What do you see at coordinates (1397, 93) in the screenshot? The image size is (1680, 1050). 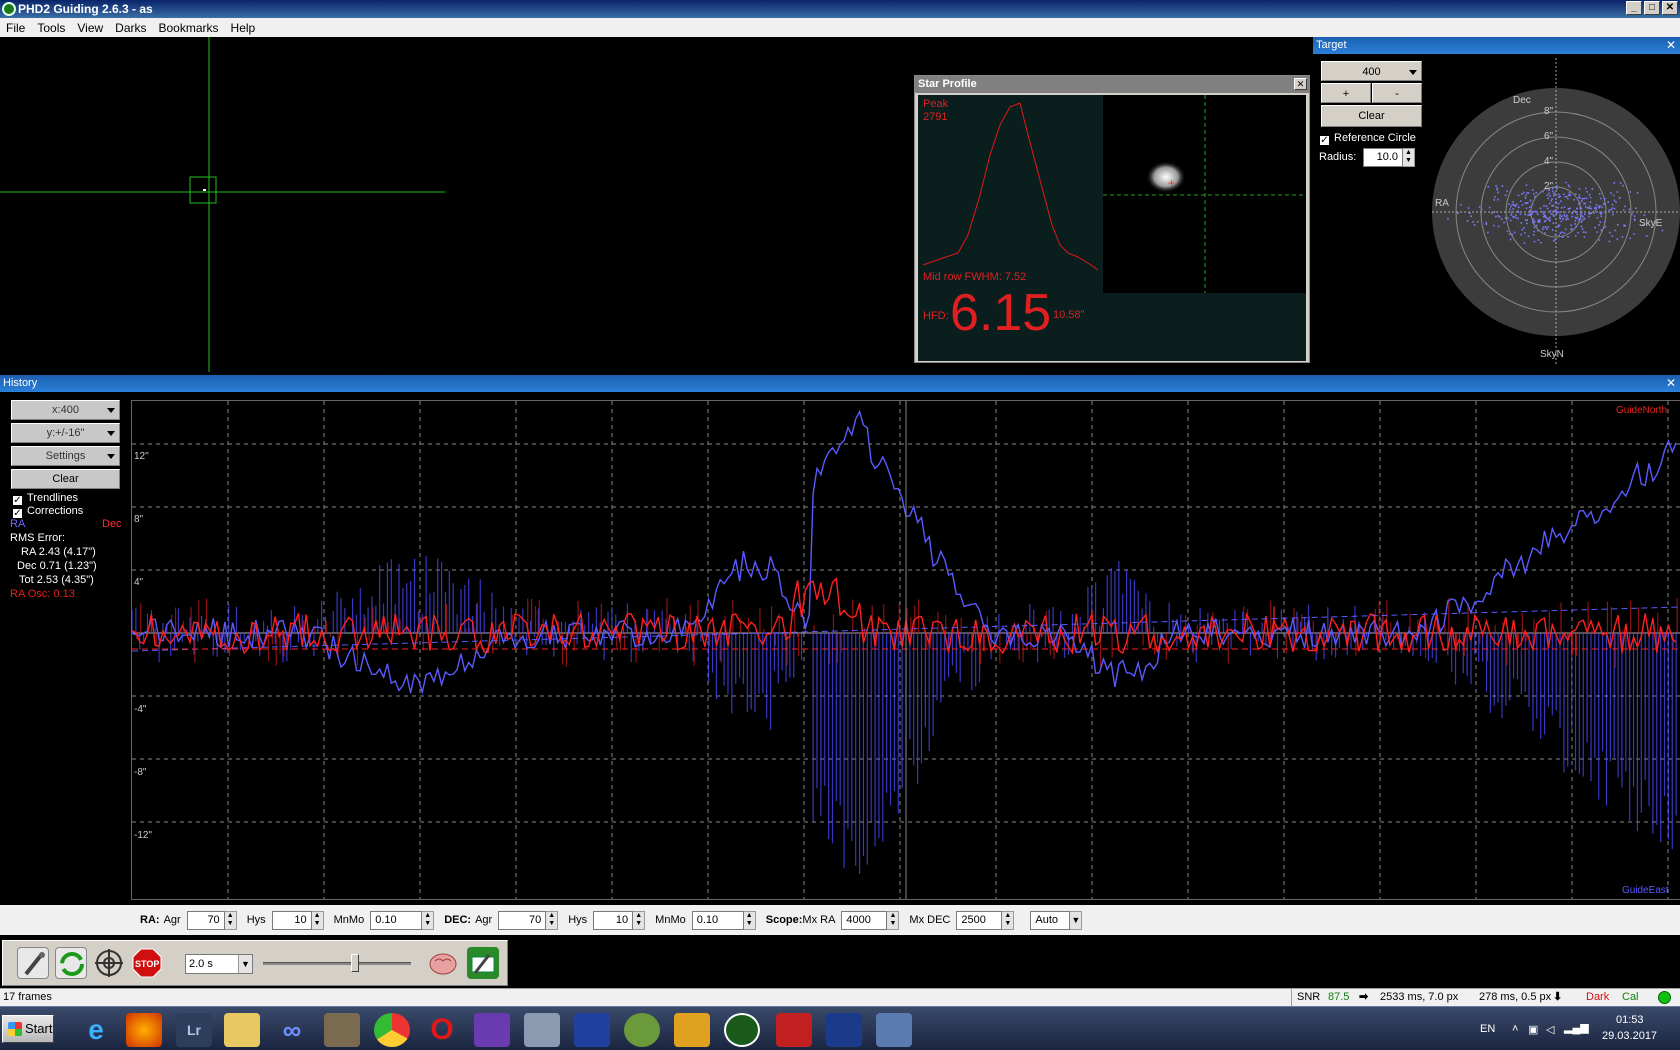 I see `target-zoom-out-button: -` at bounding box center [1397, 93].